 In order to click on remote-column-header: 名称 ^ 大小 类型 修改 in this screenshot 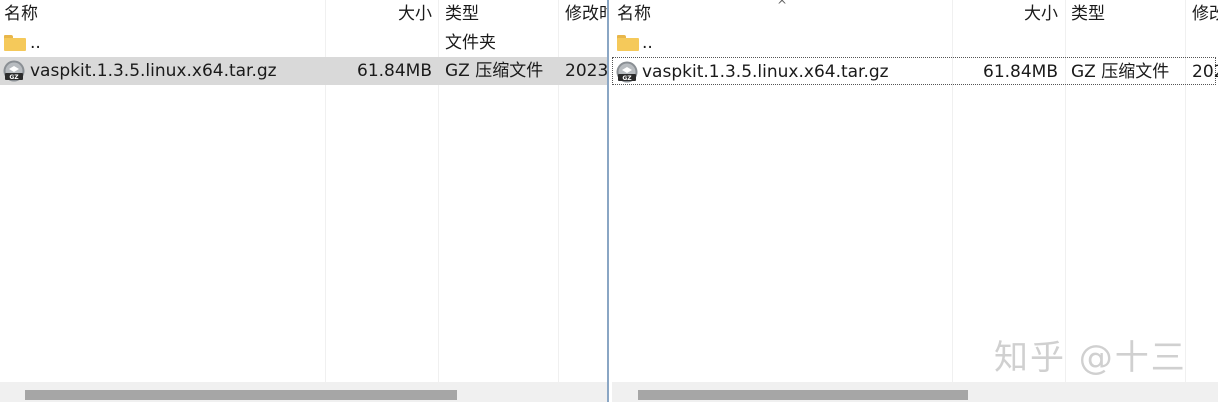, I will do `click(915, 14)`.